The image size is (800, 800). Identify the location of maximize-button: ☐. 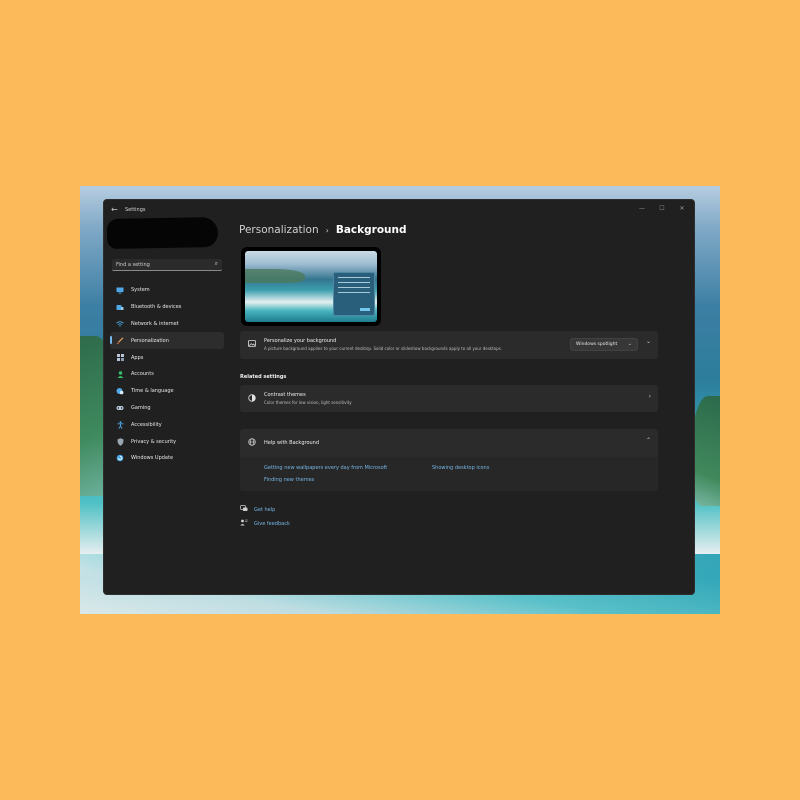
(662, 209).